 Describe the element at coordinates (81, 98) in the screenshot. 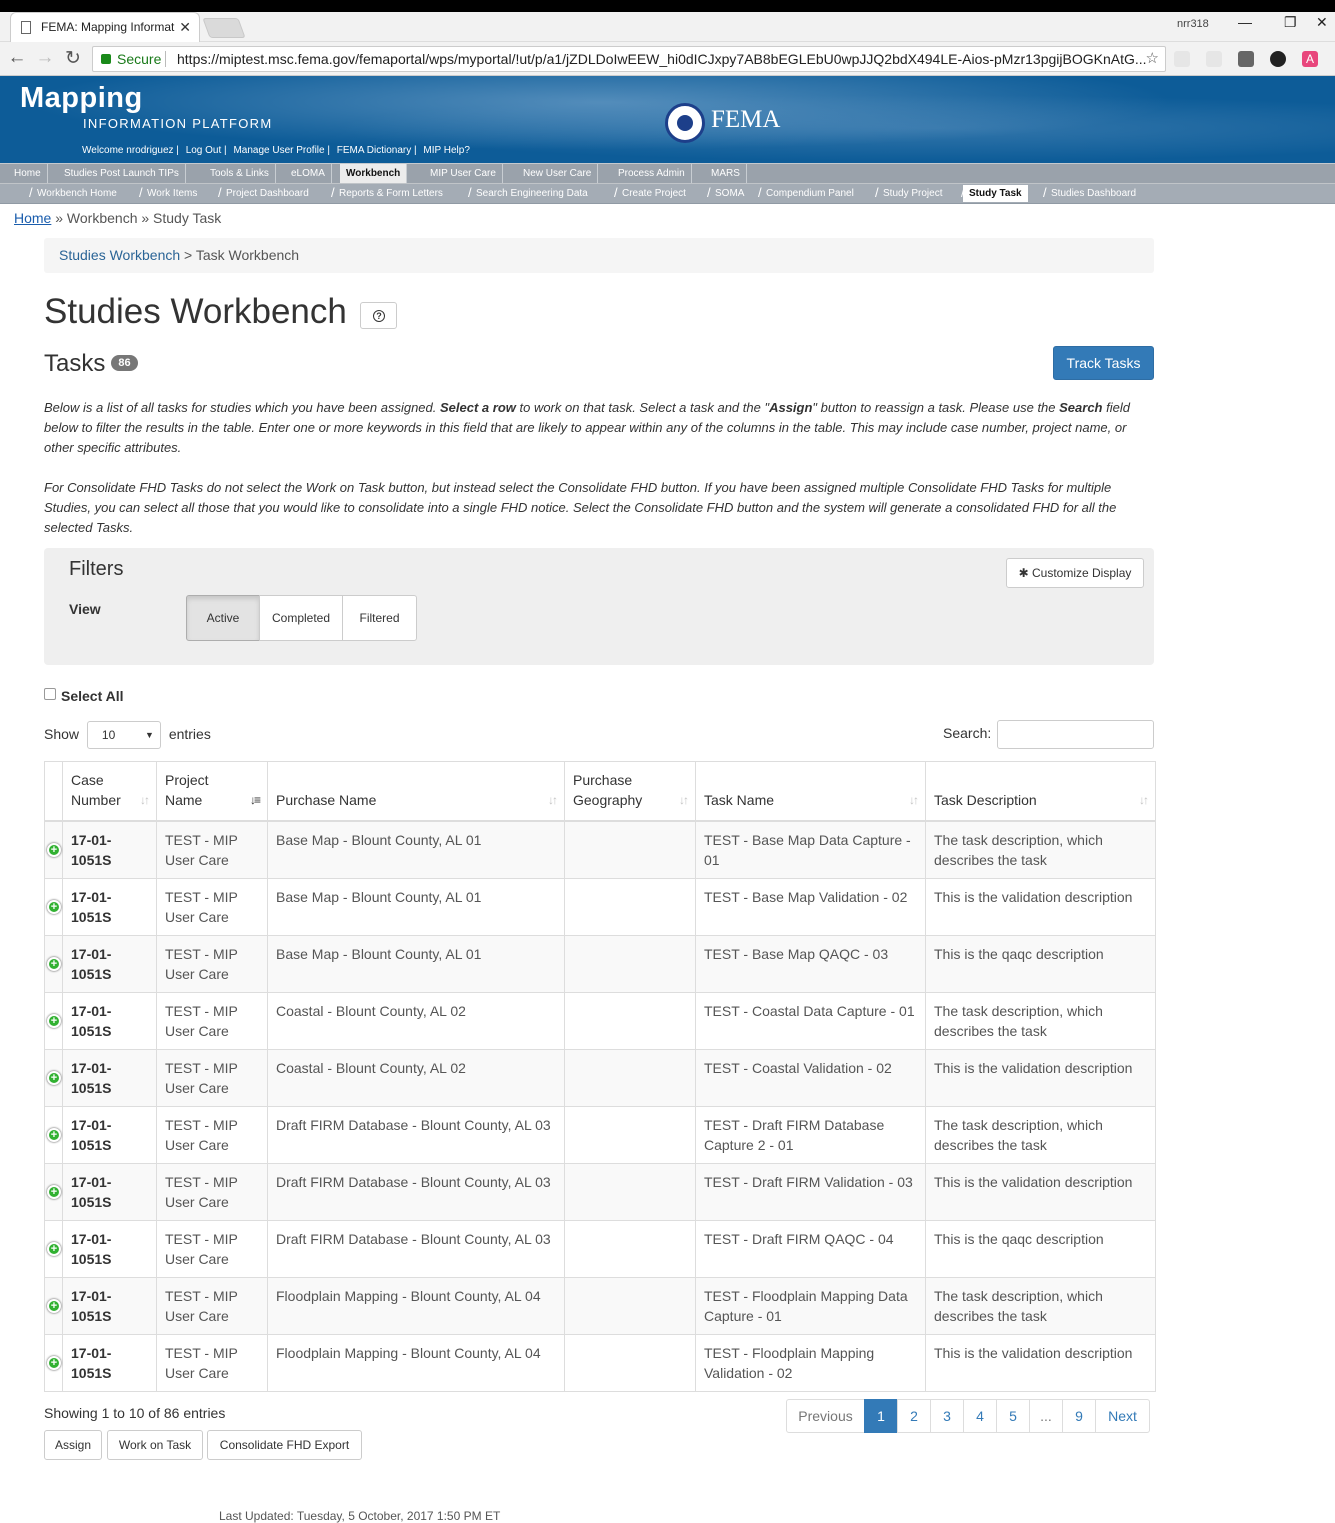

I see `site-logo-title: Mapping` at that location.